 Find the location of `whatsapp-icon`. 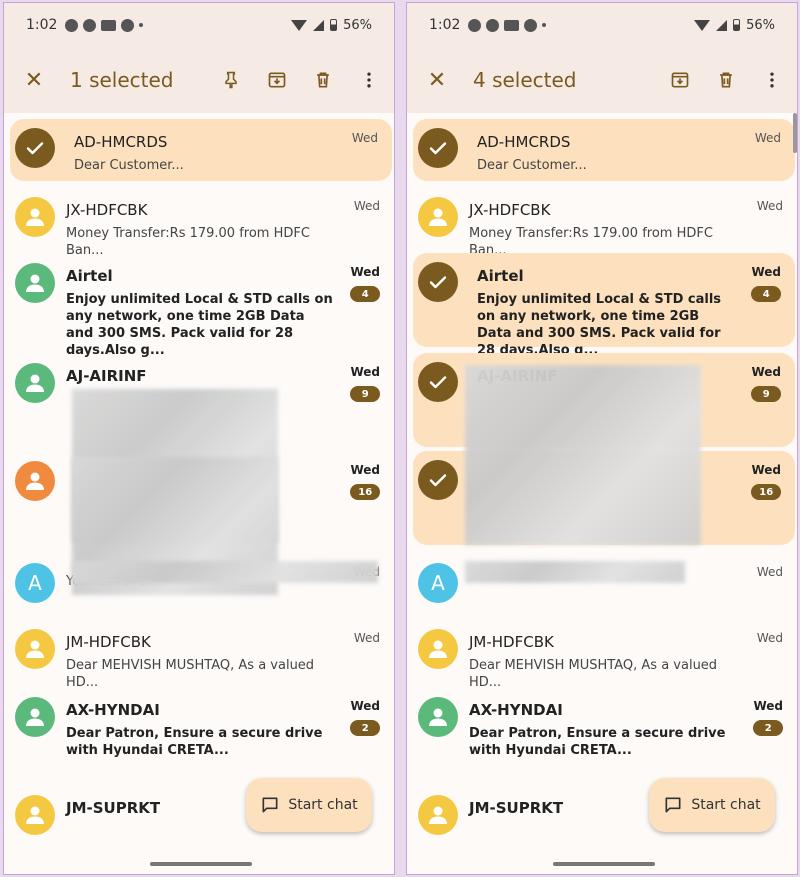

whatsapp-icon is located at coordinates (72, 25).